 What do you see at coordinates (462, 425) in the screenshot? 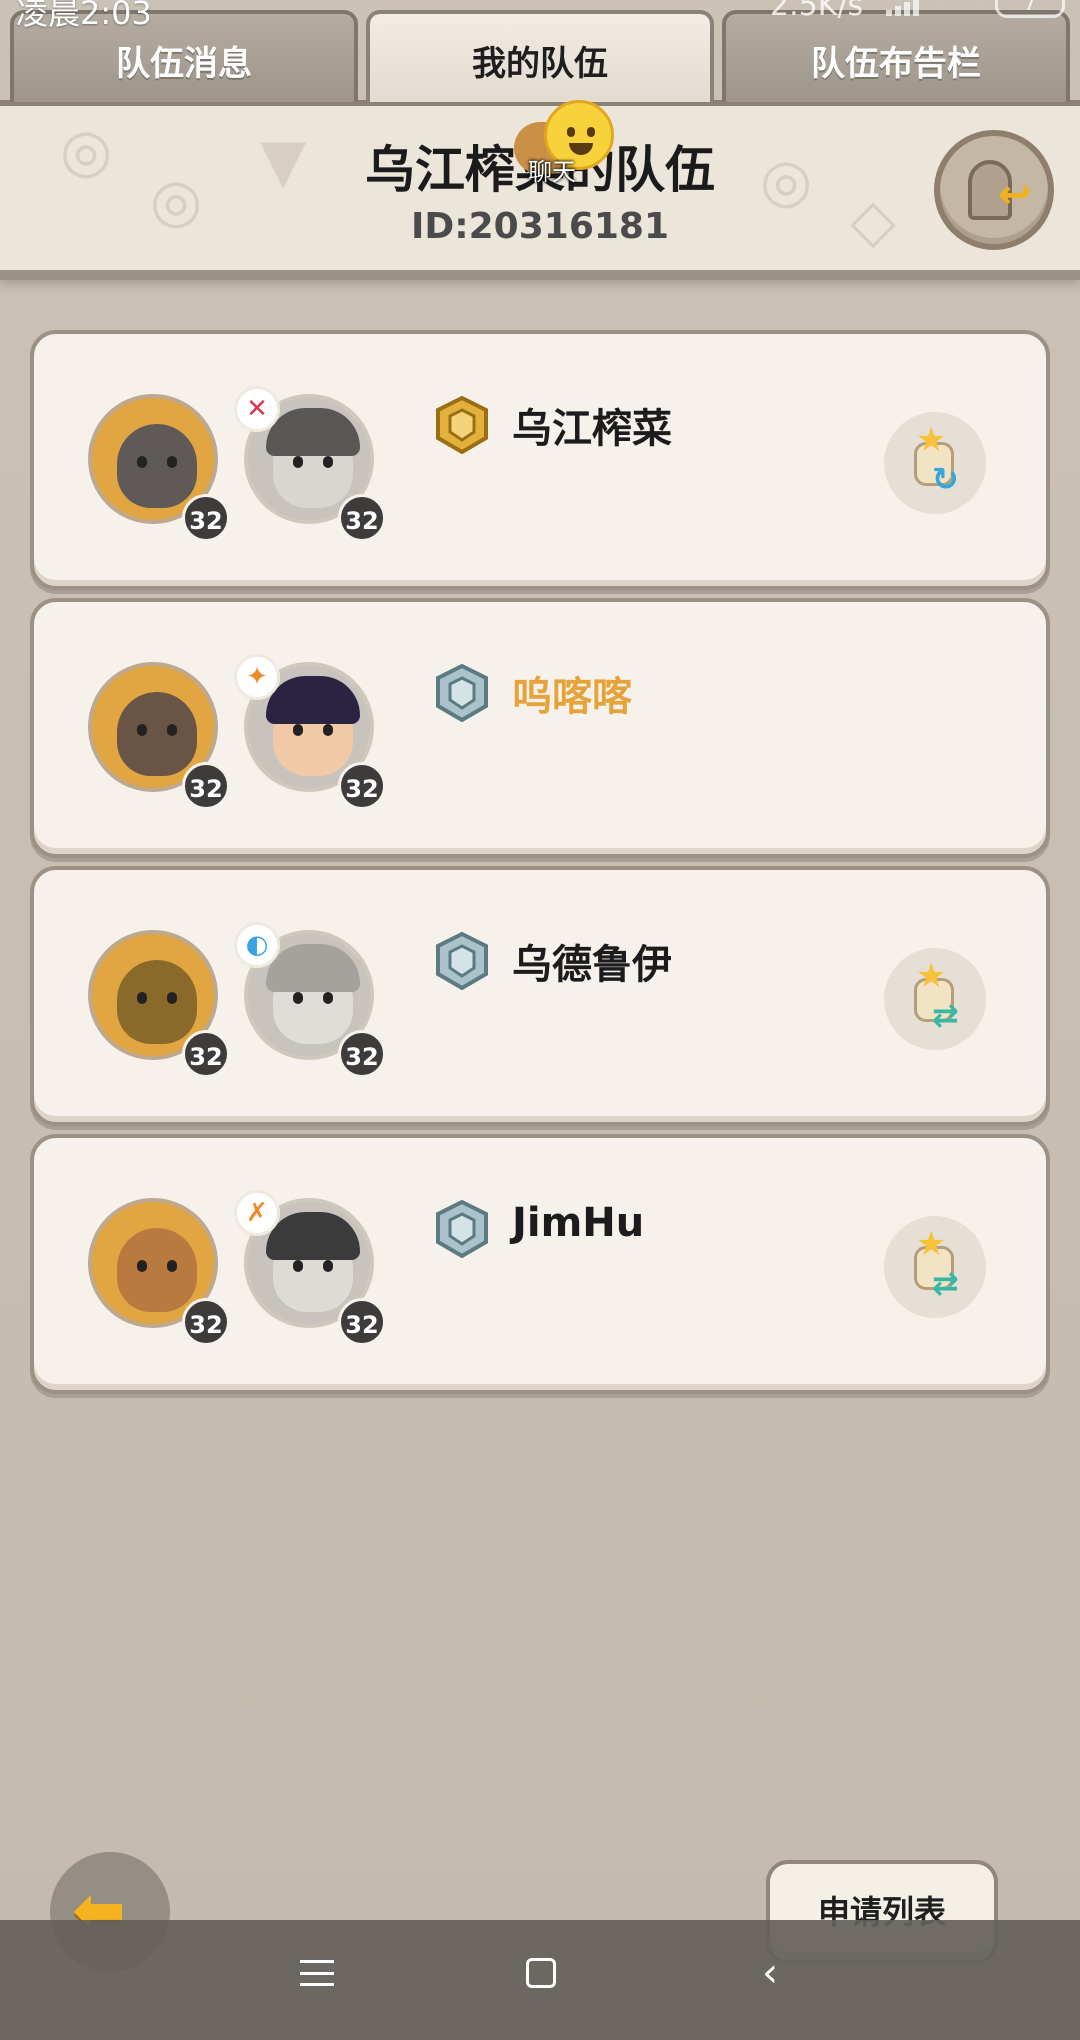
I see `gold-rank-shield-icon` at bounding box center [462, 425].